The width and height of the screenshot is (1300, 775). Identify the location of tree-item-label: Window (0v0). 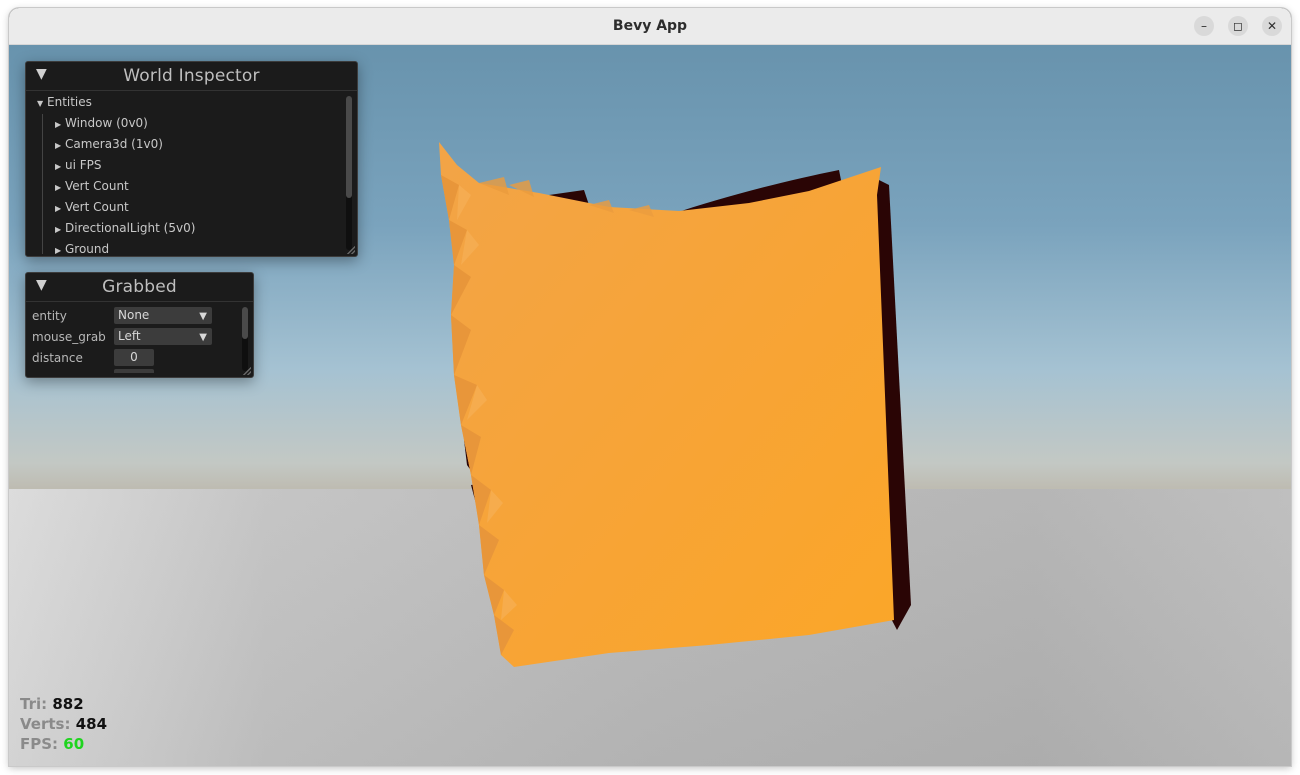
(106, 123).